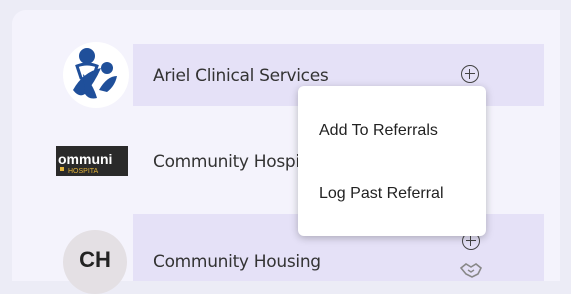 This screenshot has width=571, height=294. I want to click on initials-avatar: CH, so click(95, 262).